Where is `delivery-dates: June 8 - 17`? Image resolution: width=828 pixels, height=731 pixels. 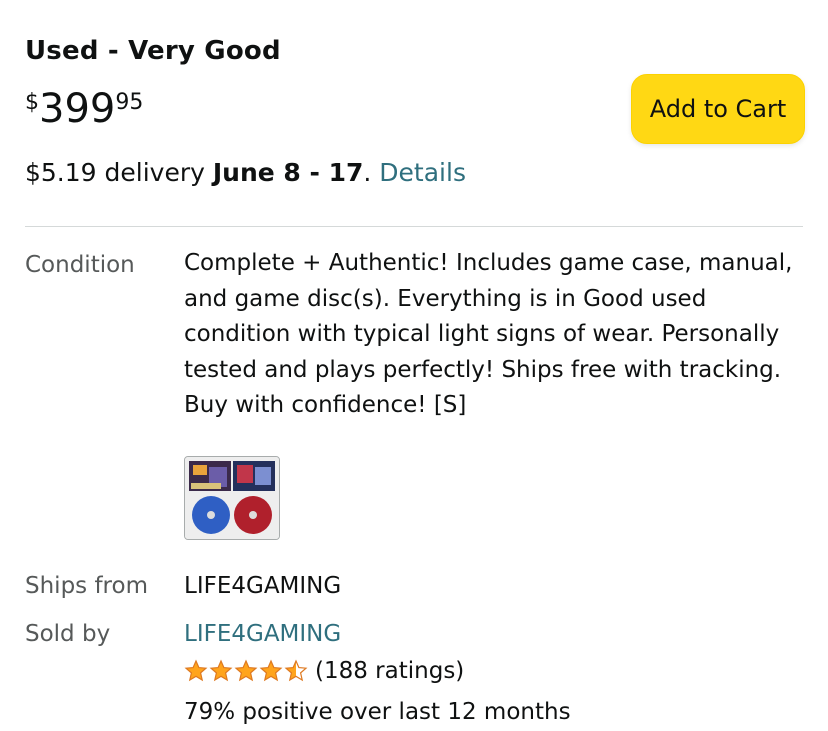 delivery-dates: June 8 - 17 is located at coordinates (288, 172).